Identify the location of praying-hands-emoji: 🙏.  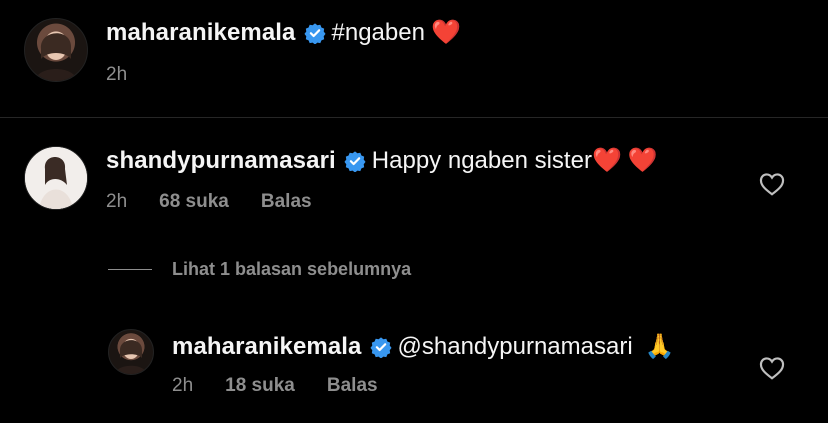
(659, 346).